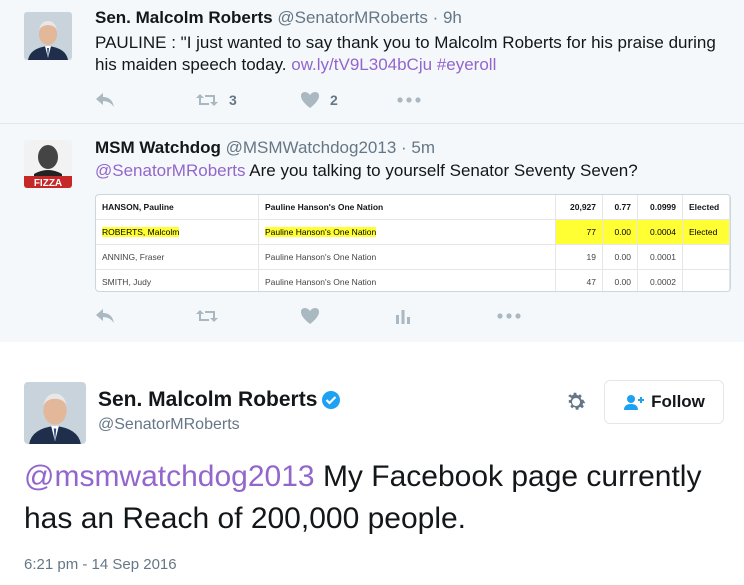 The width and height of the screenshot is (744, 585). I want to click on retweet-count: 3, so click(233, 100).